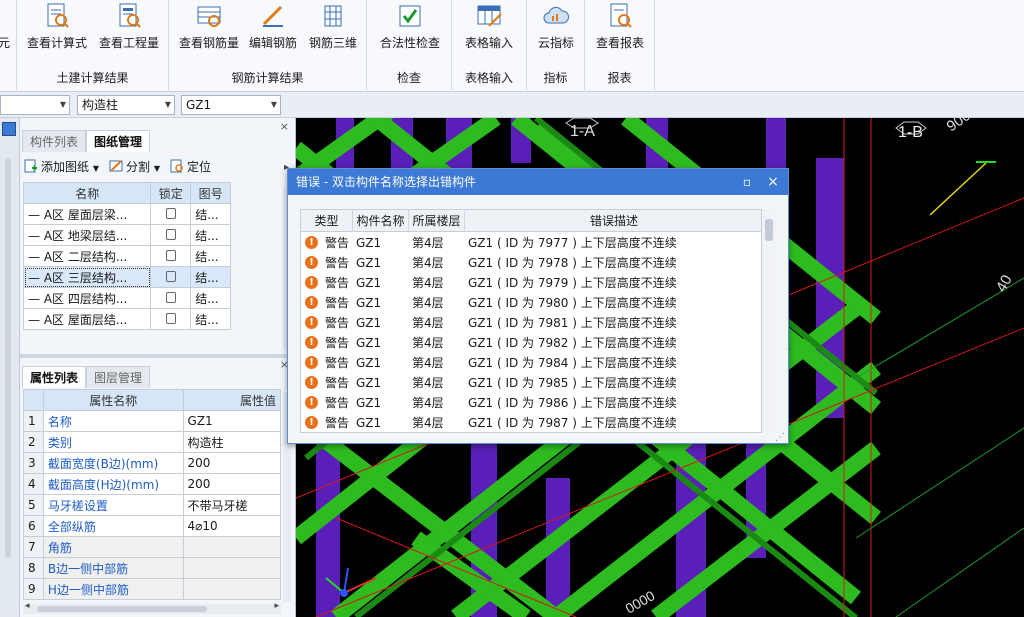 Image resolution: width=1024 pixels, height=617 pixels. Describe the element at coordinates (327, 221) in the screenshot. I see `col-header-type: 类型` at that location.